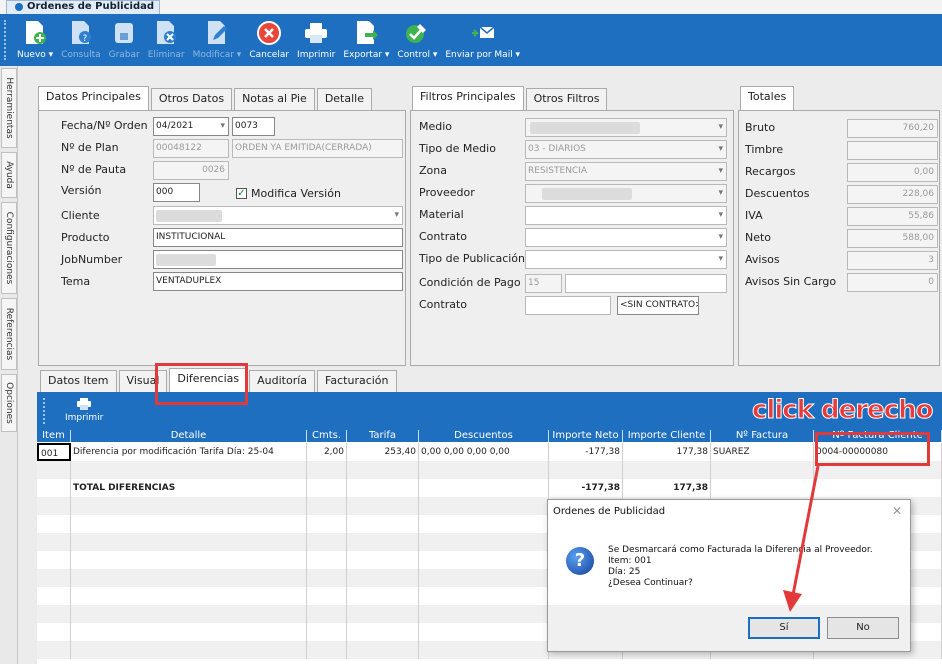  What do you see at coordinates (543, 283) in the screenshot?
I see `condicion-pago-input: 15` at bounding box center [543, 283].